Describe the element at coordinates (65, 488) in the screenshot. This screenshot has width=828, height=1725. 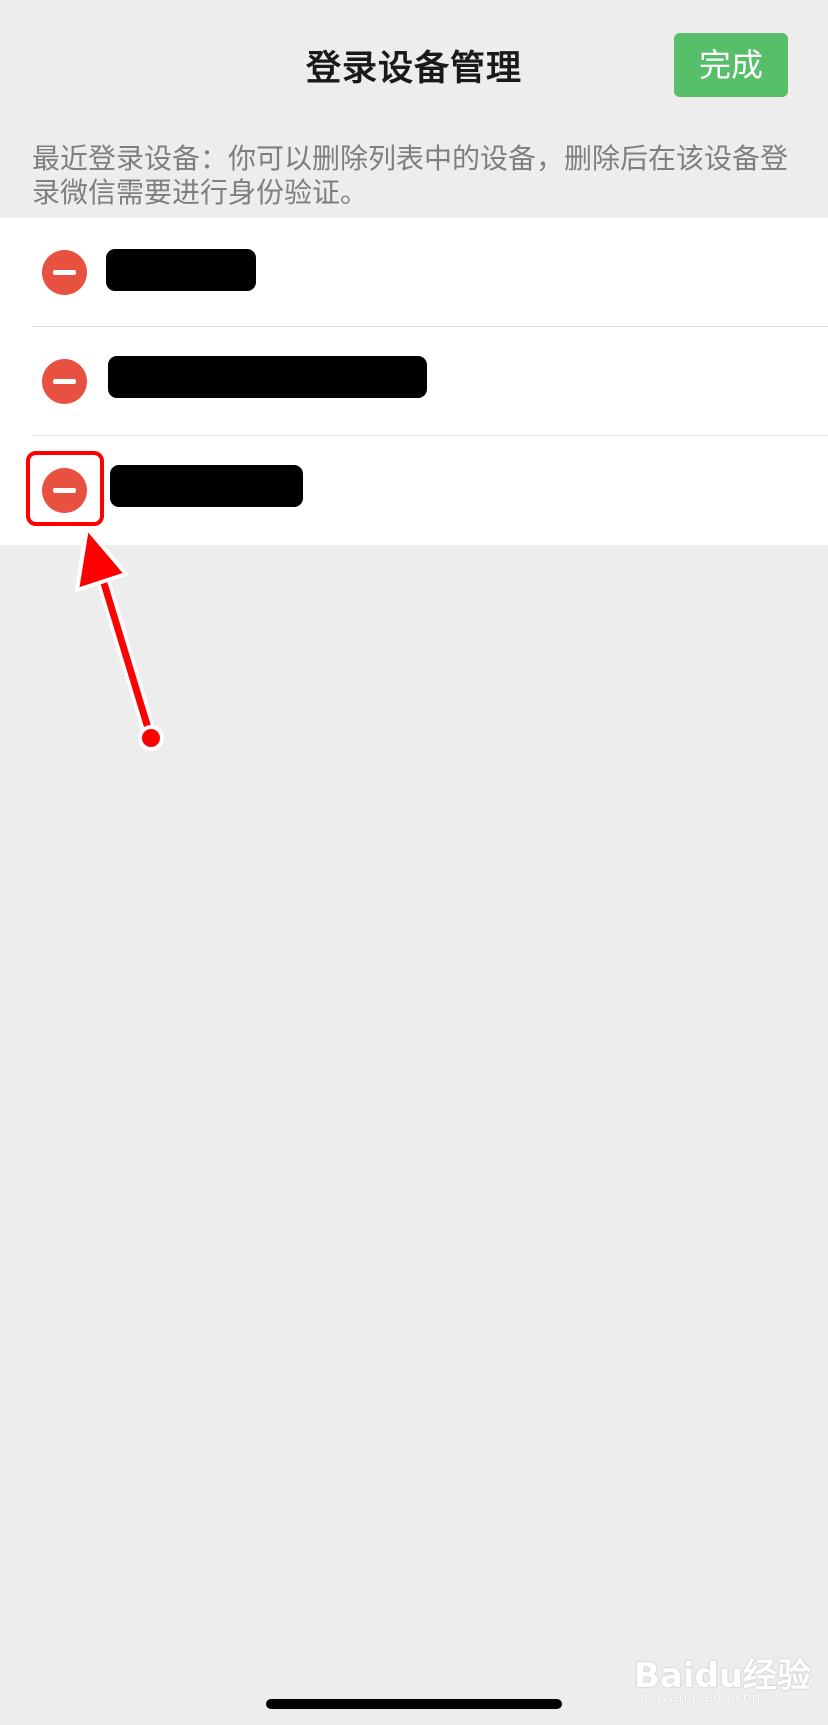
I see `annotation-highlight-box` at that location.